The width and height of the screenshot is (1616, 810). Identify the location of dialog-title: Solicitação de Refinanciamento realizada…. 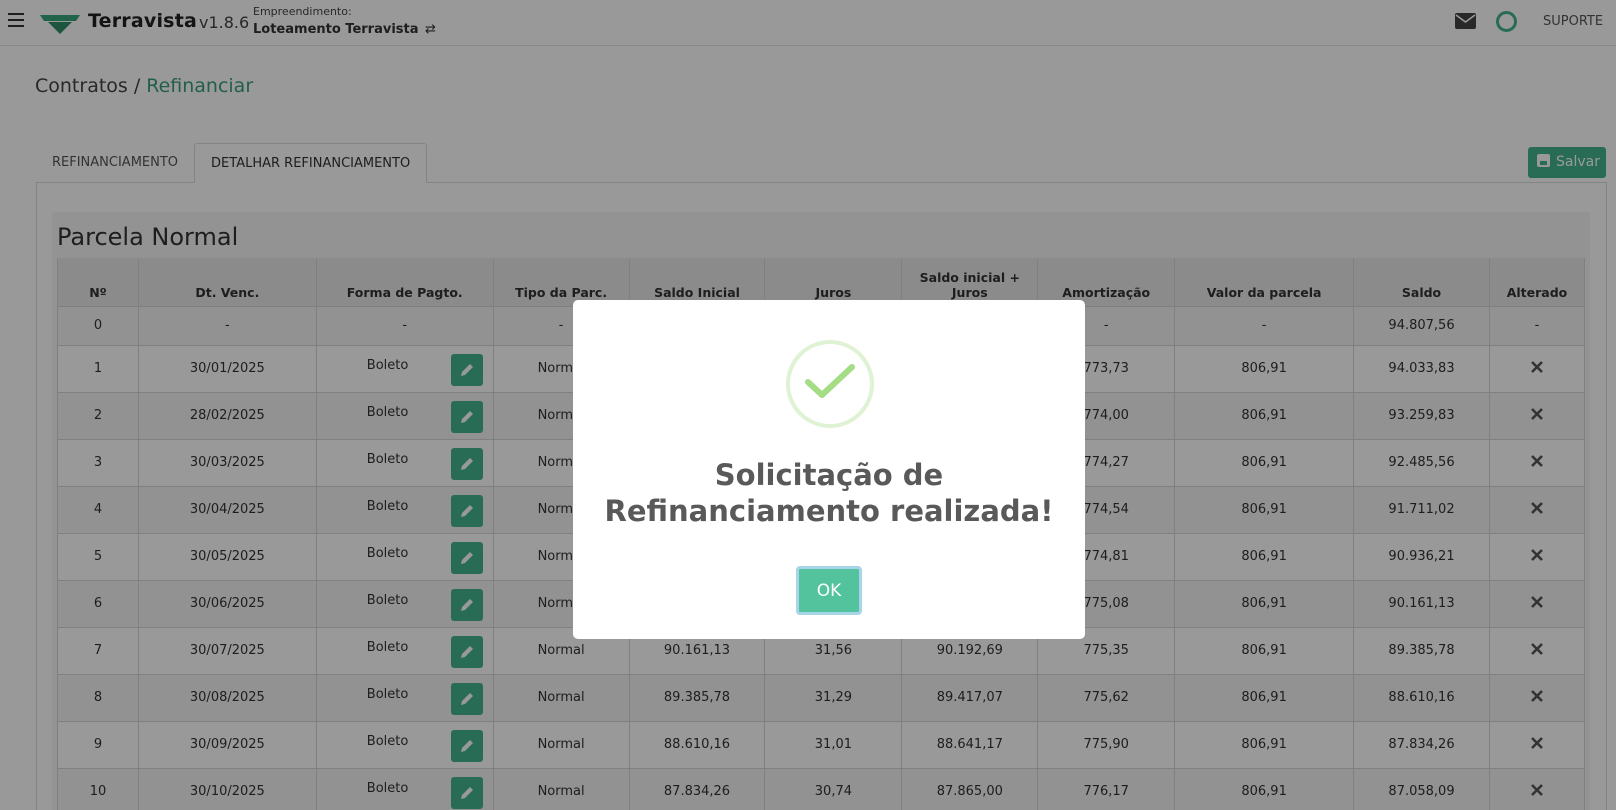
(829, 493).